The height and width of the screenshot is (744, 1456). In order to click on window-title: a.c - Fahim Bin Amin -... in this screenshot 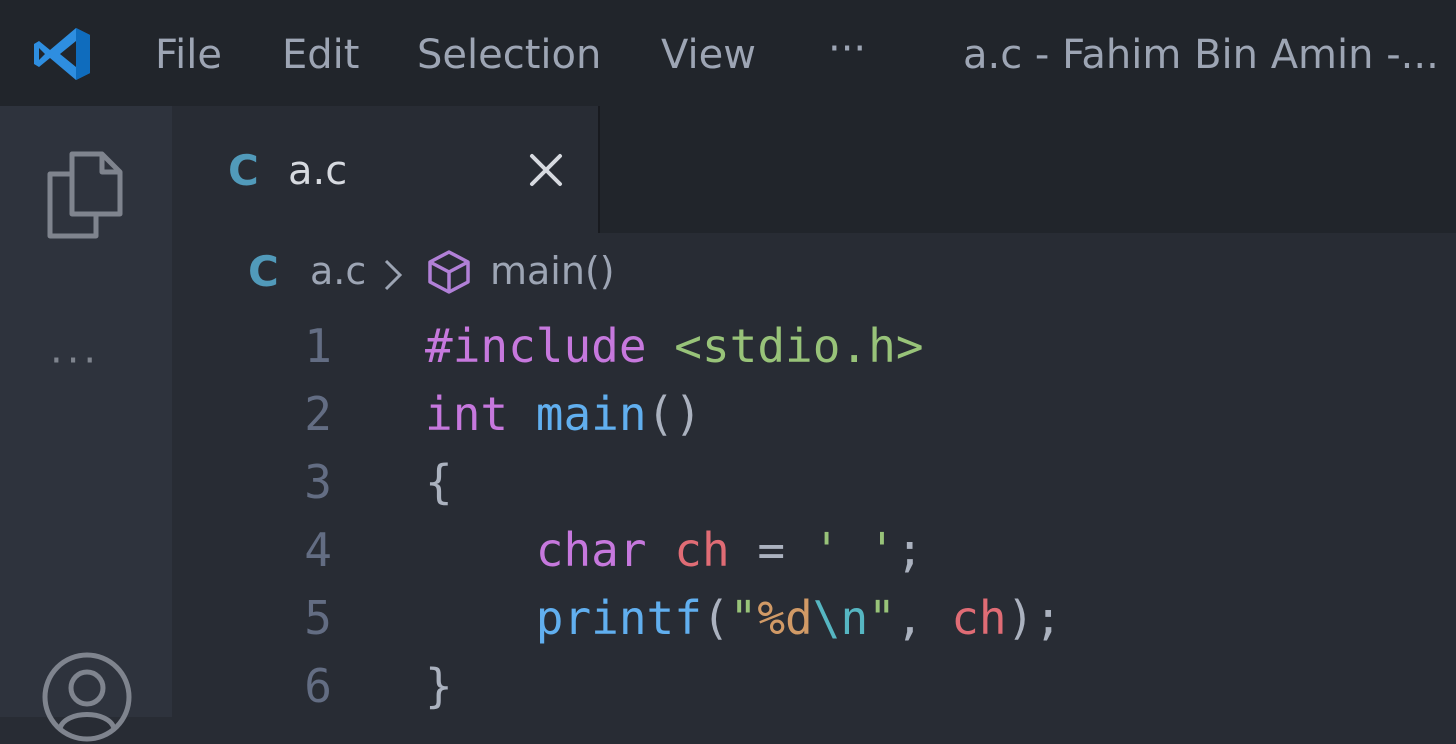, I will do `click(1201, 55)`.